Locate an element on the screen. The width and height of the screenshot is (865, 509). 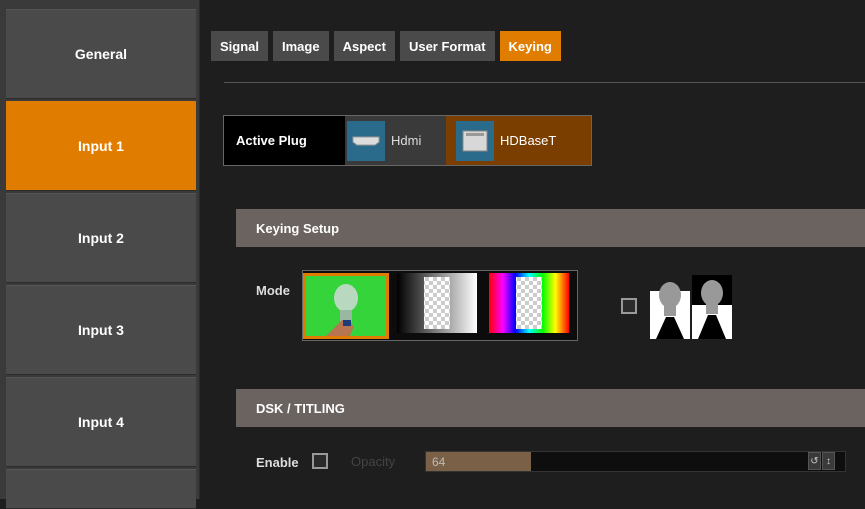
active-plug-label: Active Plug is located at coordinates (271, 140).